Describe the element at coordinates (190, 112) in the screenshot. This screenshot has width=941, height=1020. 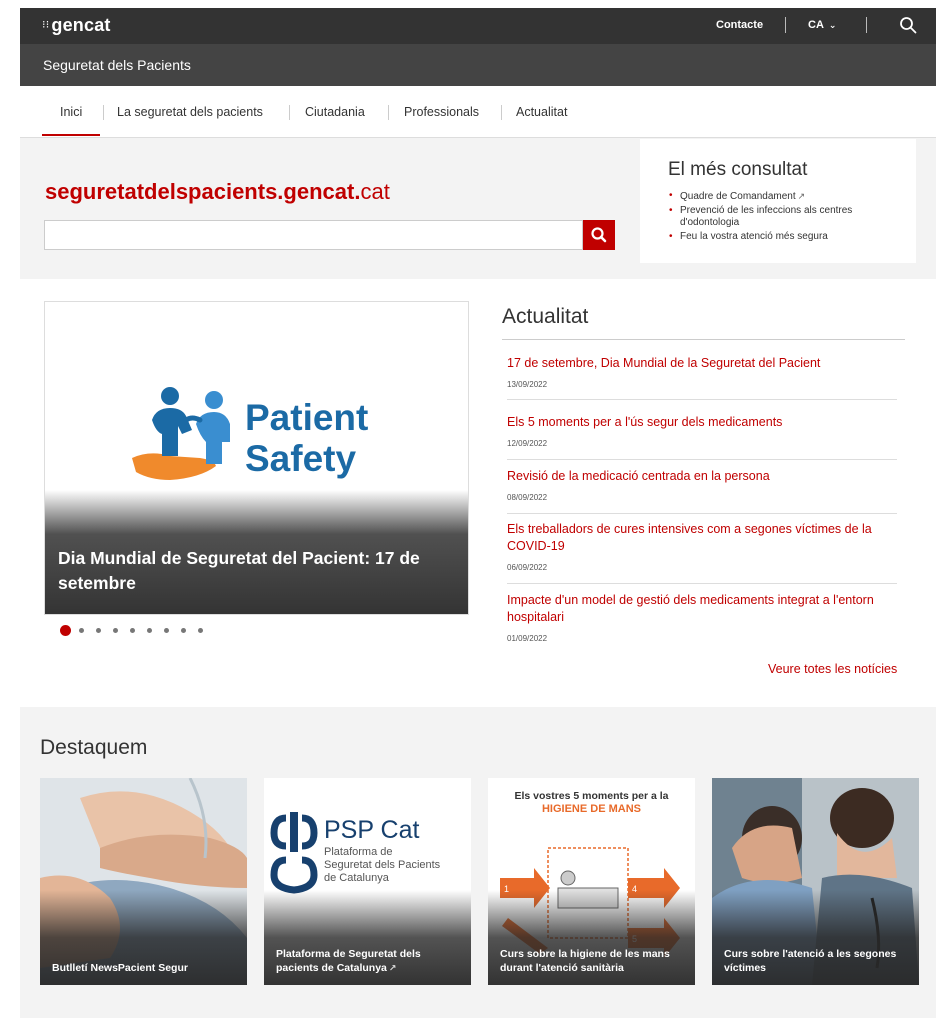
I see `nav-item-seguretat: La seguretat dels pacients` at that location.